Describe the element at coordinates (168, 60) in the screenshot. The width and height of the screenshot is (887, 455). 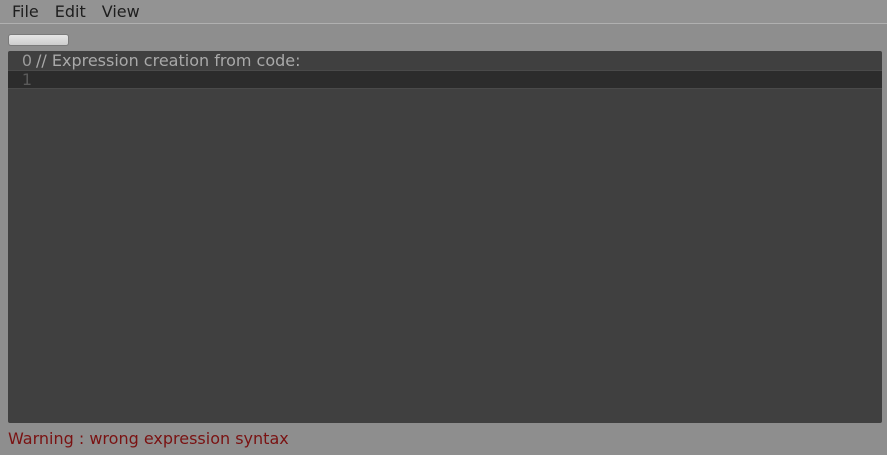
I see `code-line-text: // Expression creation from code:` at that location.